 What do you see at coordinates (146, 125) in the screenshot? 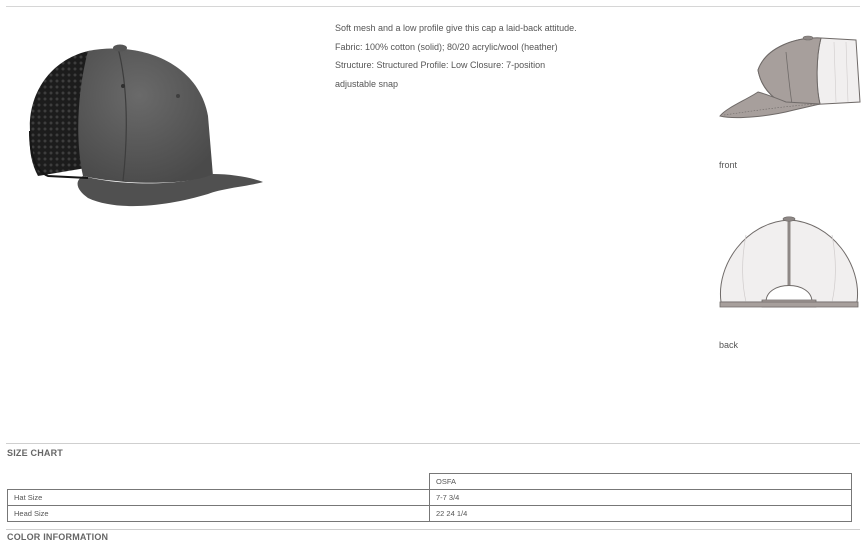
I see `cap-photo-image` at bounding box center [146, 125].